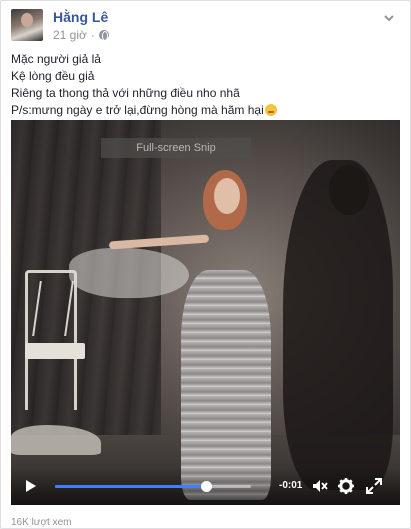 This screenshot has width=411, height=529. What do you see at coordinates (176, 148) in the screenshot?
I see `snip-overlay-label: Full-screen Snip` at bounding box center [176, 148].